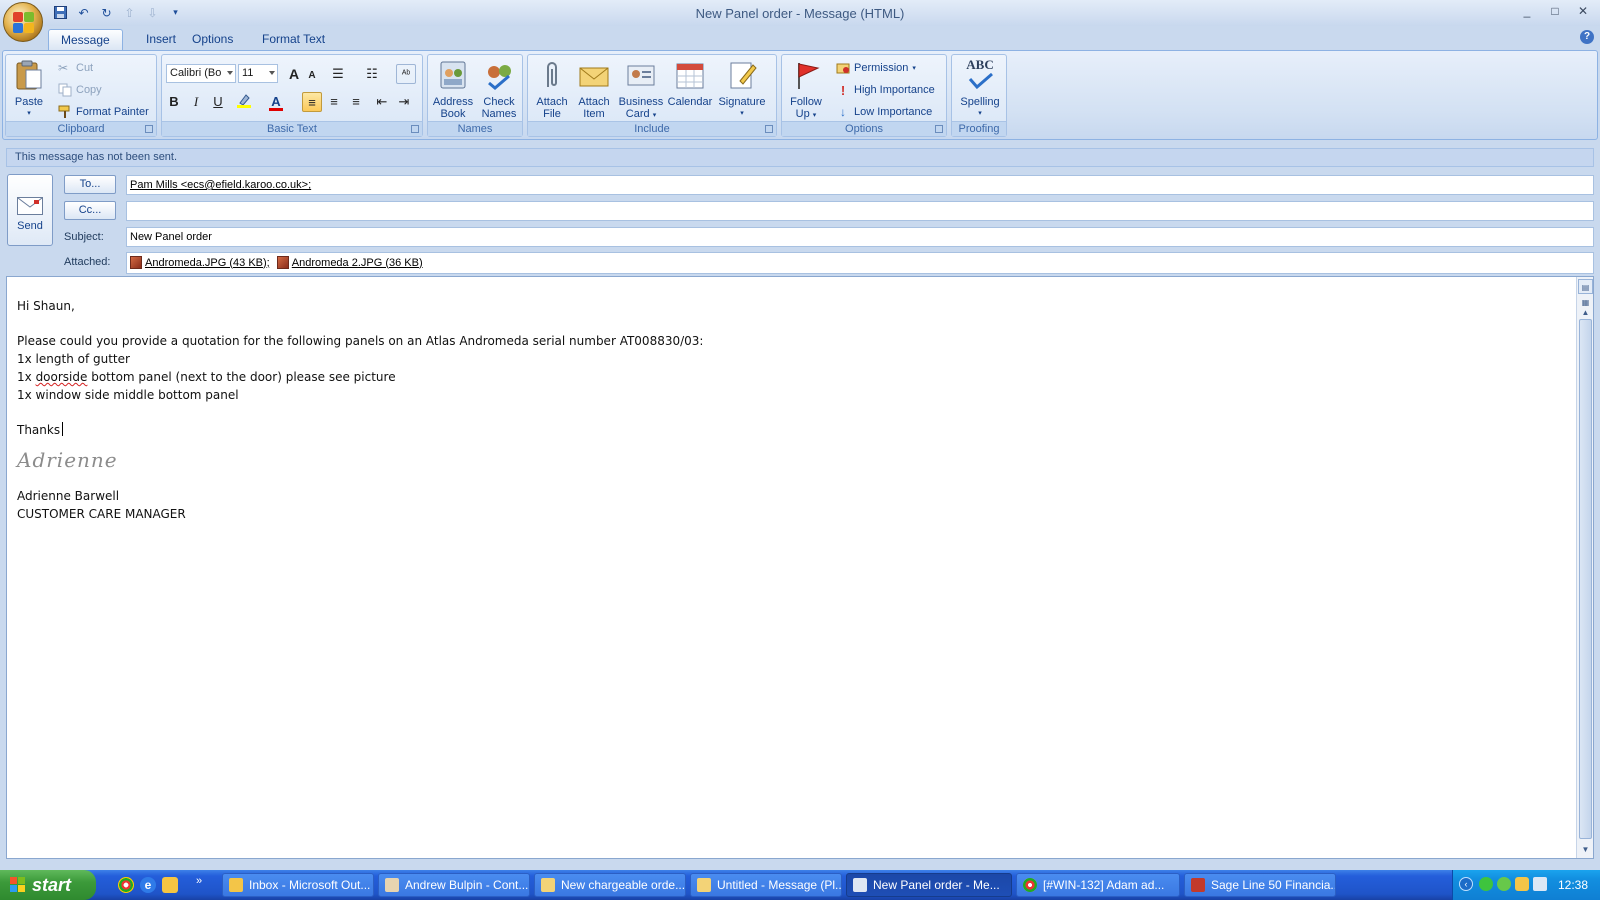 The width and height of the screenshot is (1600, 900). Describe the element at coordinates (30, 210) in the screenshot. I see `send-button: Send` at that location.